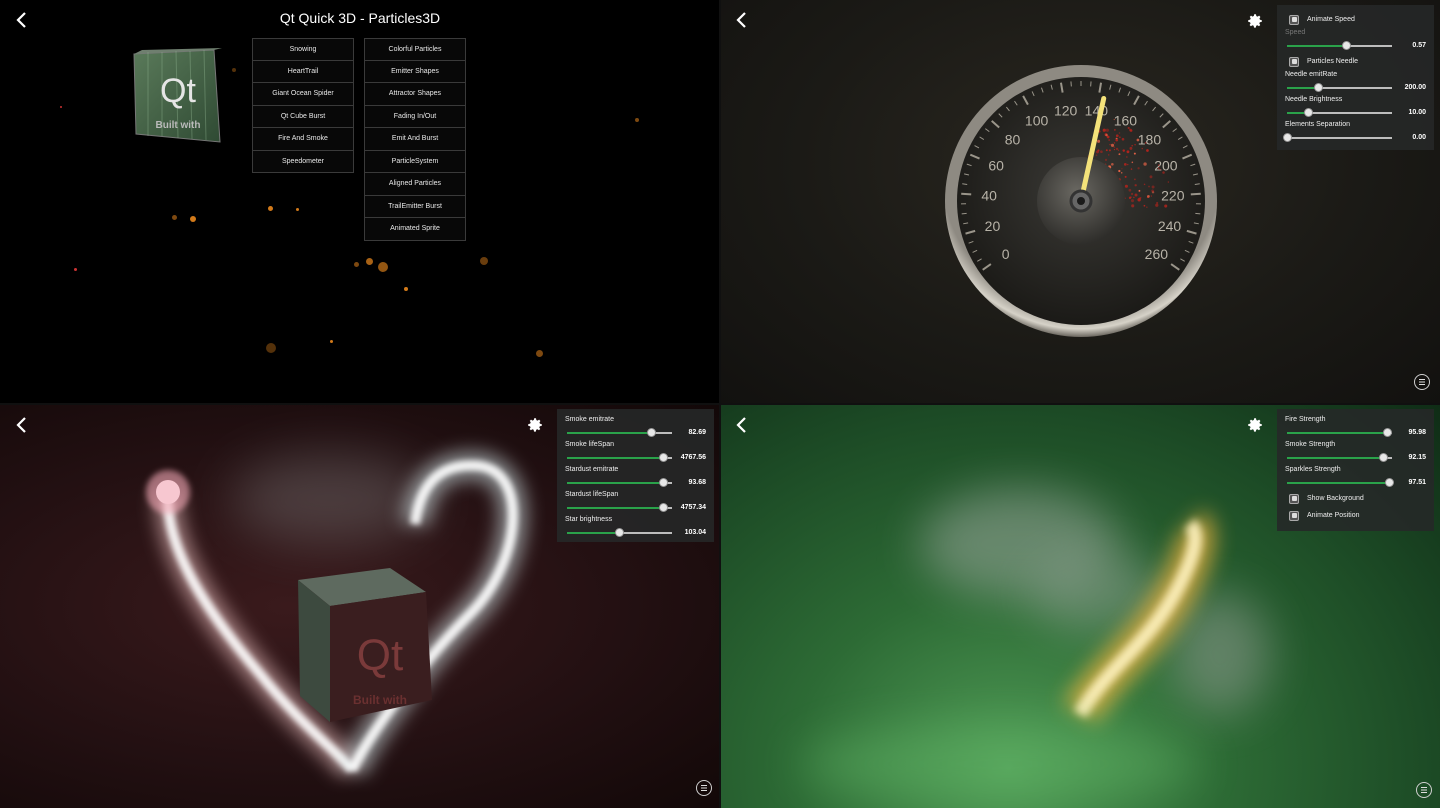 The image size is (1440, 808). I want to click on fire-strength-control: Fire Strength 95.98, so click(1355, 427).